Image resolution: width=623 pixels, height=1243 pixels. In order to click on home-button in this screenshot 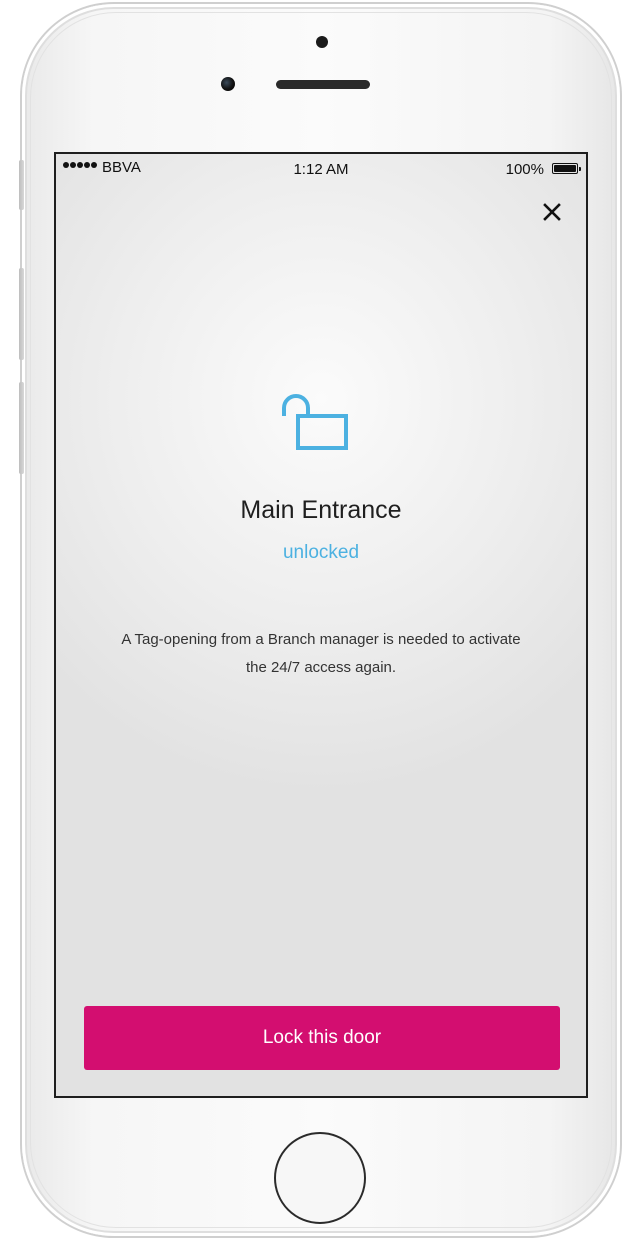, I will do `click(320, 1178)`.